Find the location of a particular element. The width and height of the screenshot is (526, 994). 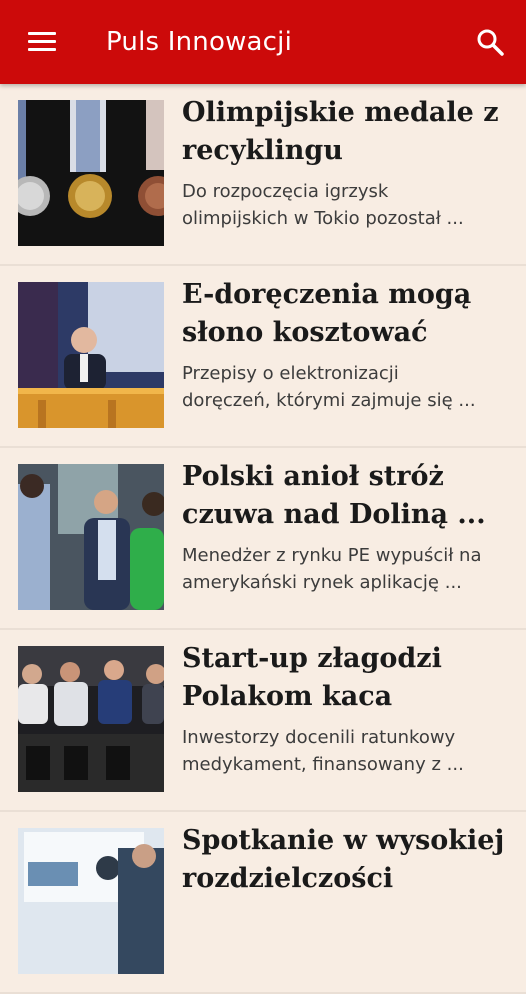

panel-discussion-photo is located at coordinates (91, 719).